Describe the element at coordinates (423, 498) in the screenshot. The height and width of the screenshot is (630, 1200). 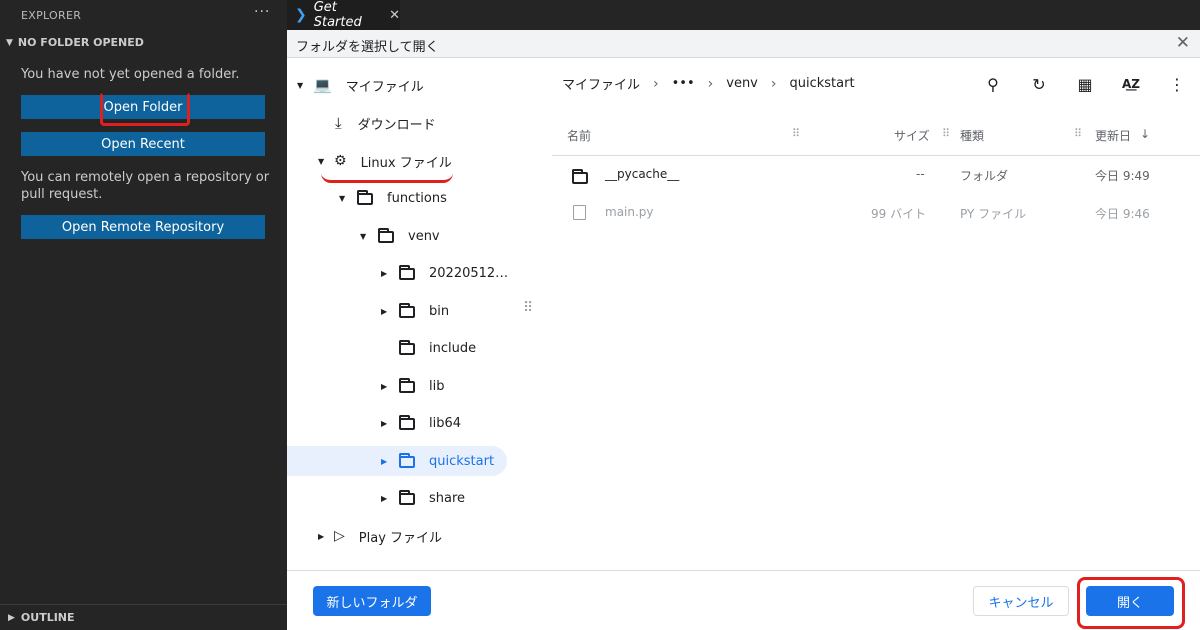
I see `tree-item-share: ▶ share` at that location.